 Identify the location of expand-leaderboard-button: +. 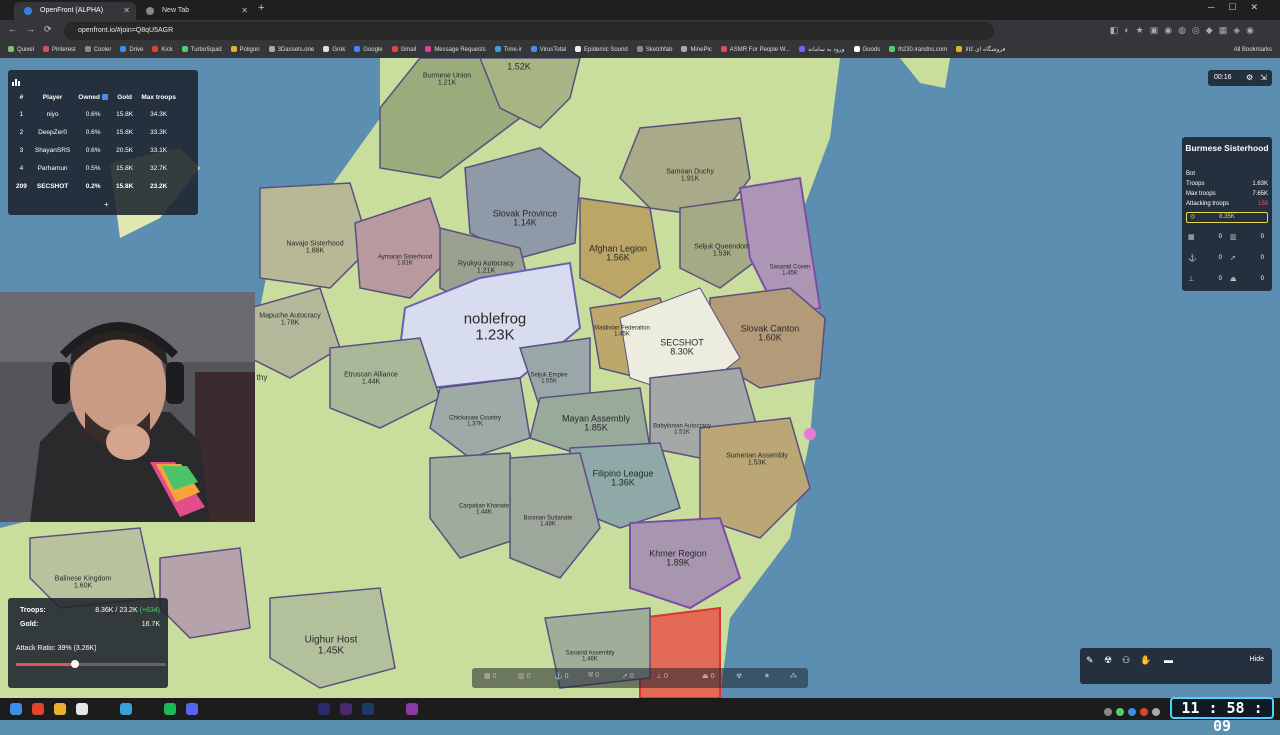
(106, 204).